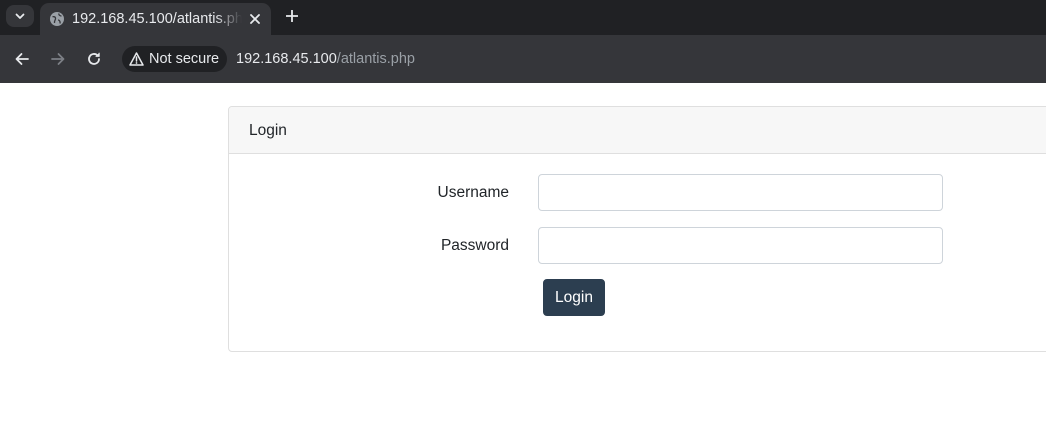  Describe the element at coordinates (582, 59) in the screenshot. I see `address-bar: Not secure 192.168.45.100/atlantis.php` at that location.